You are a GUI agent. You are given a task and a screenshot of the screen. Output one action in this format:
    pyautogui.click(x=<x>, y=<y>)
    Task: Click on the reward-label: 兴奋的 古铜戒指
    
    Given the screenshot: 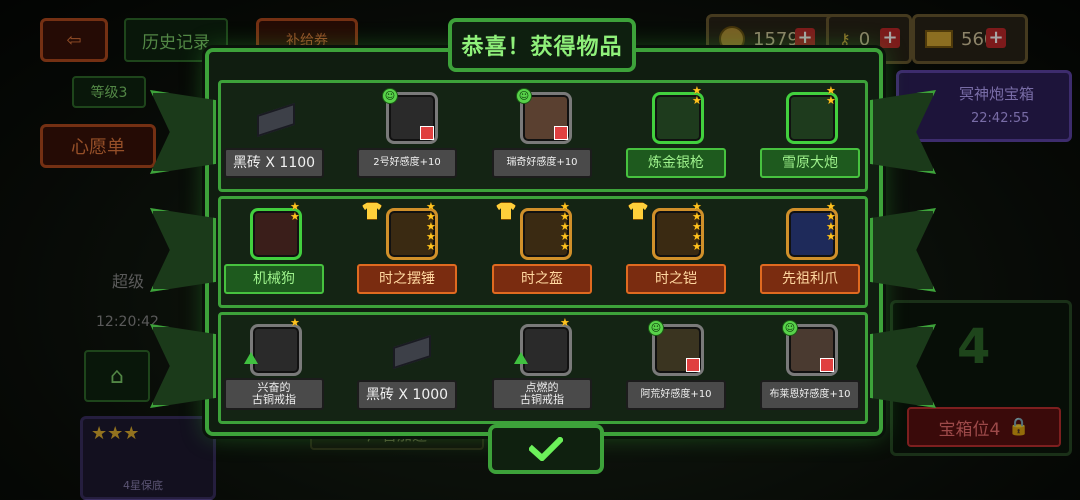 What is the action you would take?
    pyautogui.click(x=274, y=394)
    